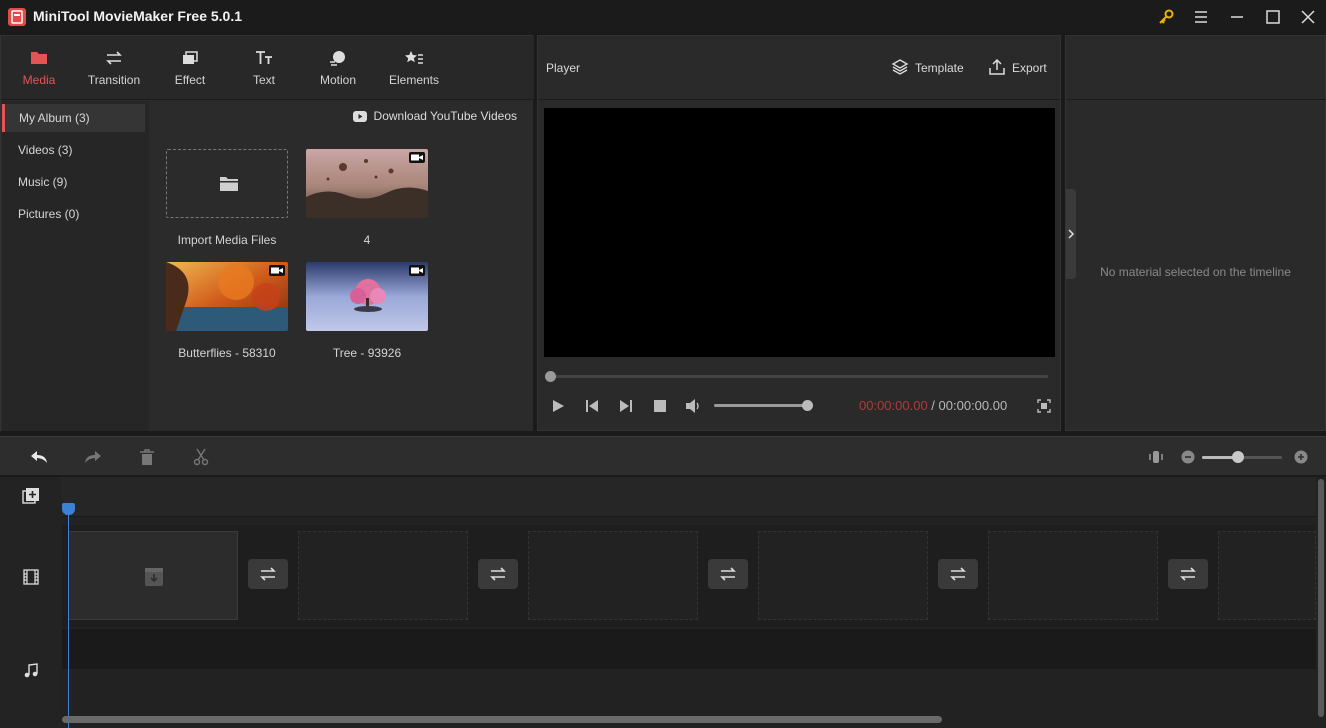 Image resolution: width=1326 pixels, height=728 pixels. What do you see at coordinates (190, 58) in the screenshot?
I see `layers-icon` at bounding box center [190, 58].